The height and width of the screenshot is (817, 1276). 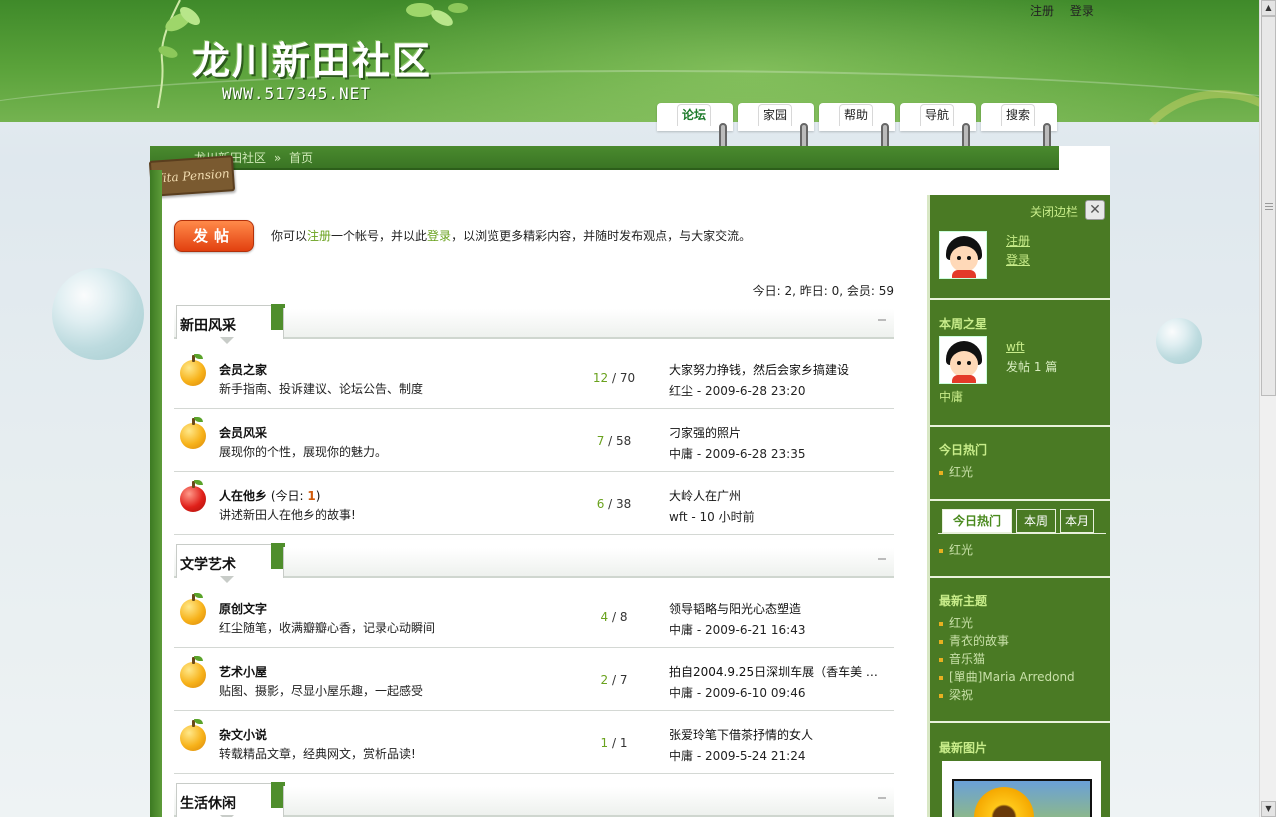 I want to click on latest-item: [單曲]Maria Arredond, so click(x=1007, y=676).